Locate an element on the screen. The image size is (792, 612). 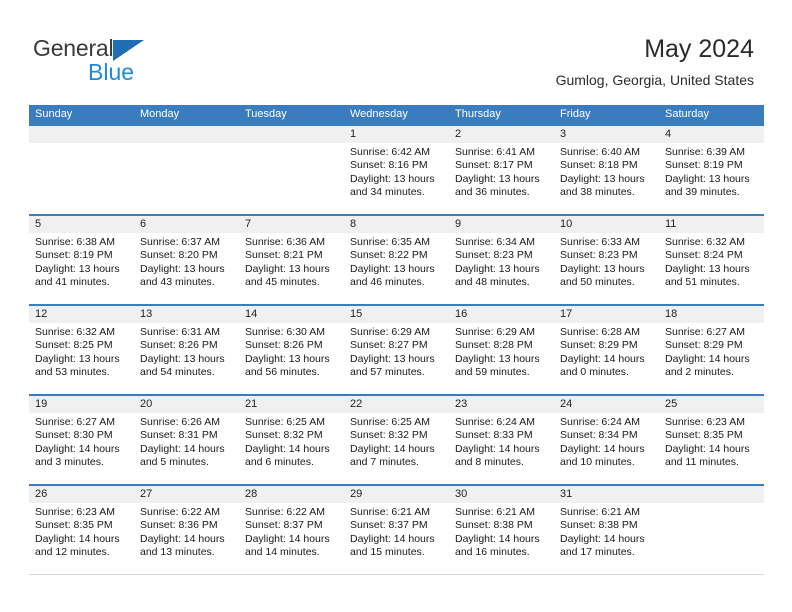
day-number: 7 is located at coordinates (291, 224).